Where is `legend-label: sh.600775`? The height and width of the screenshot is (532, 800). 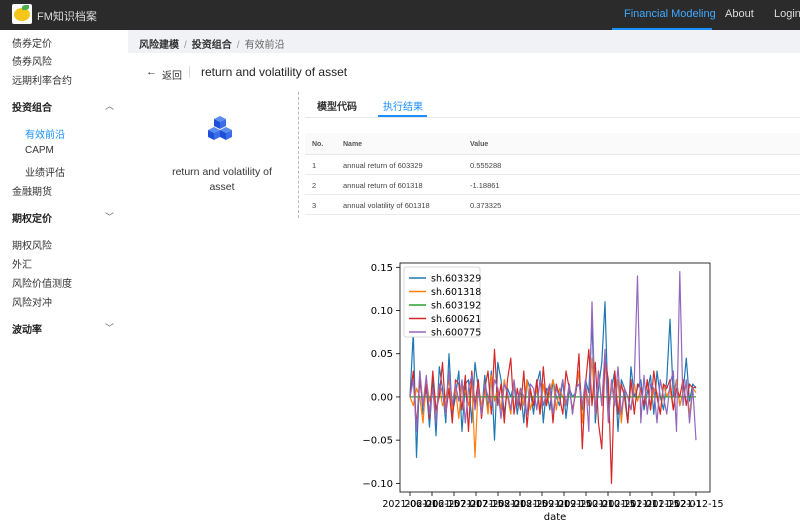
legend-label: sh.600775 is located at coordinates (456, 333).